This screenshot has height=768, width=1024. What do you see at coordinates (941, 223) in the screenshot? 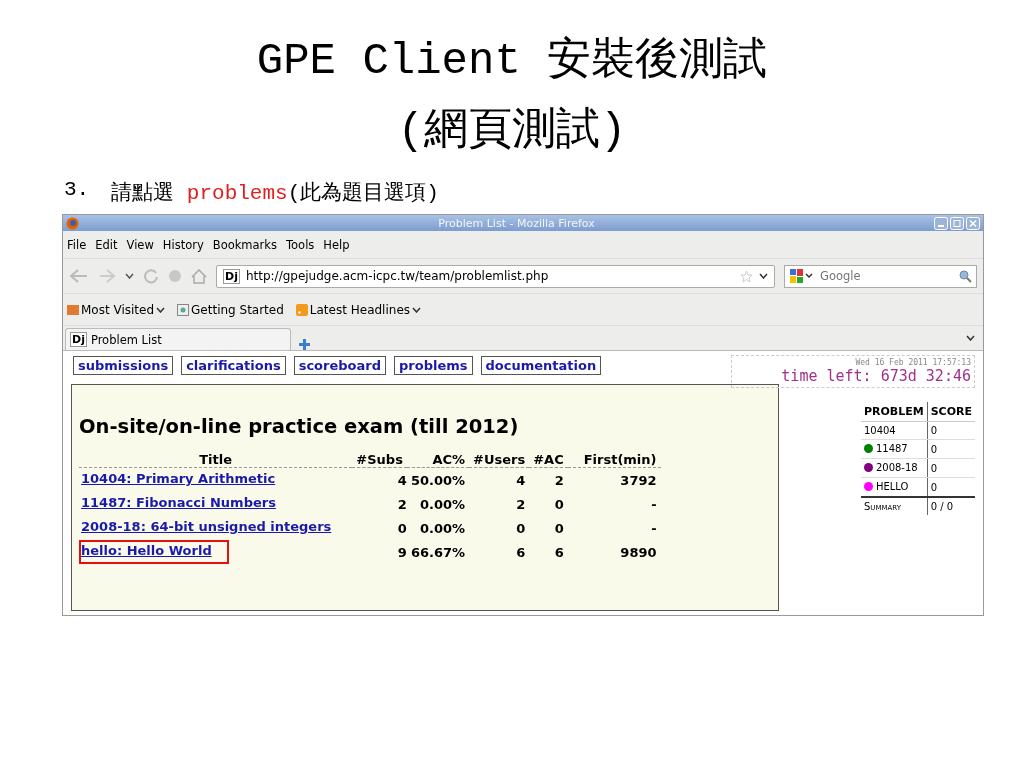
I see `minimize-icon` at bounding box center [941, 223].